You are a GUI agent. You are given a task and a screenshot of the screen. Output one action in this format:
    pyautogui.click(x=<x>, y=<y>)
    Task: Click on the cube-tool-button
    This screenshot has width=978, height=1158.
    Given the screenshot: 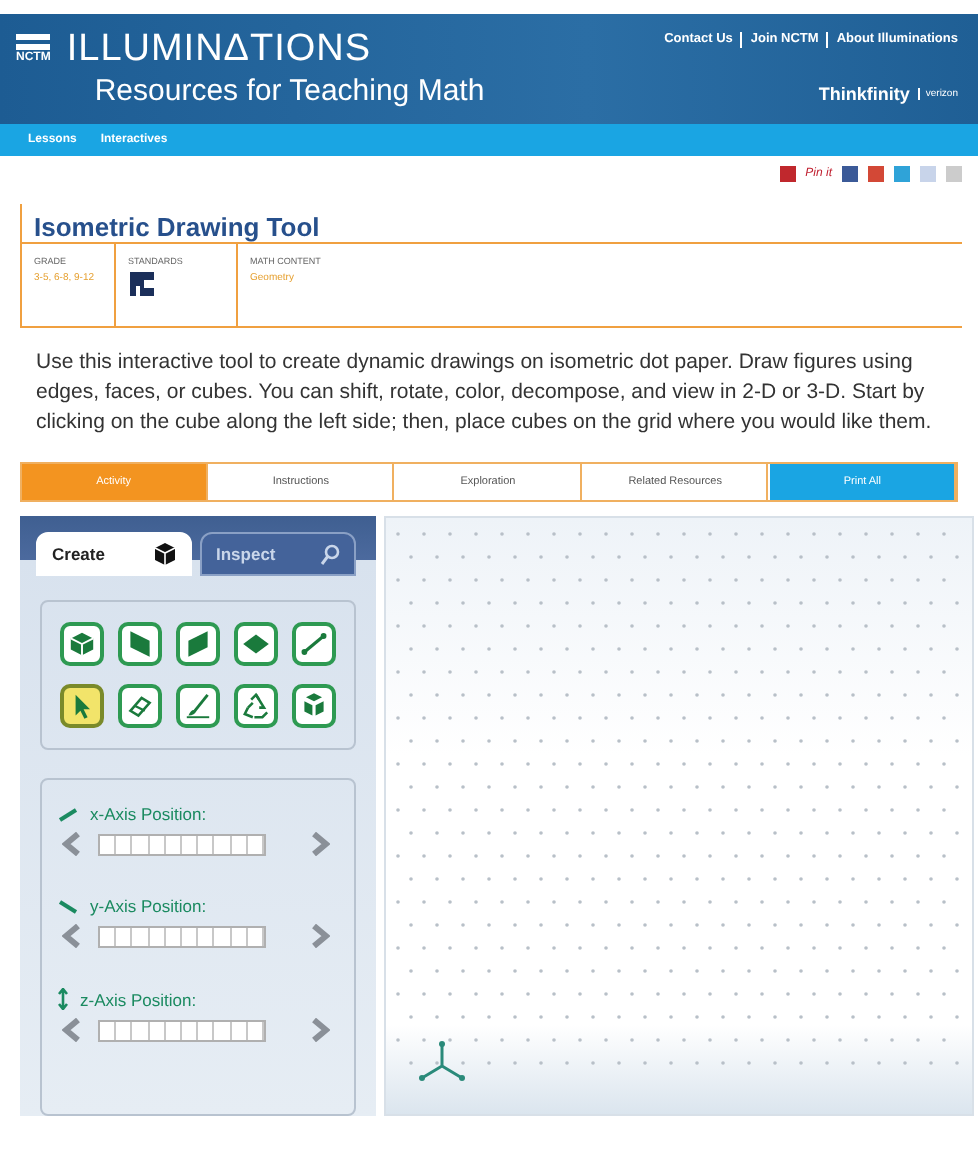 What is the action you would take?
    pyautogui.click(x=82, y=644)
    